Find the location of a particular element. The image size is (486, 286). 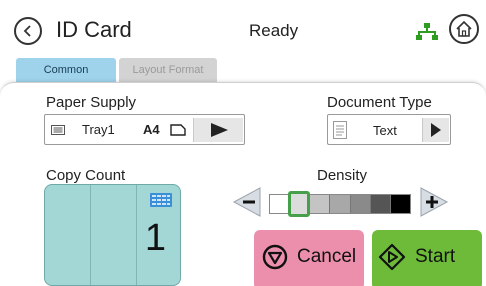

copy-count-label: Copy Count is located at coordinates (86, 175).